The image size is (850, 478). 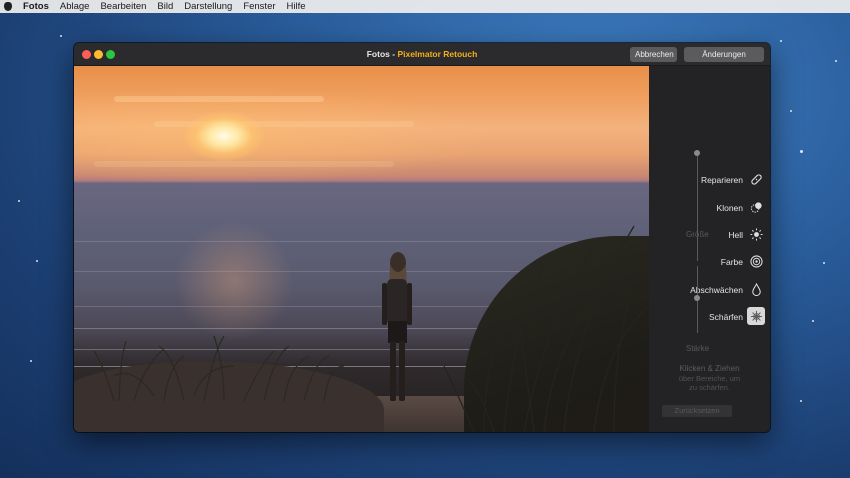 What do you see at coordinates (697, 207) in the screenshot?
I see `size-slider-track` at bounding box center [697, 207].